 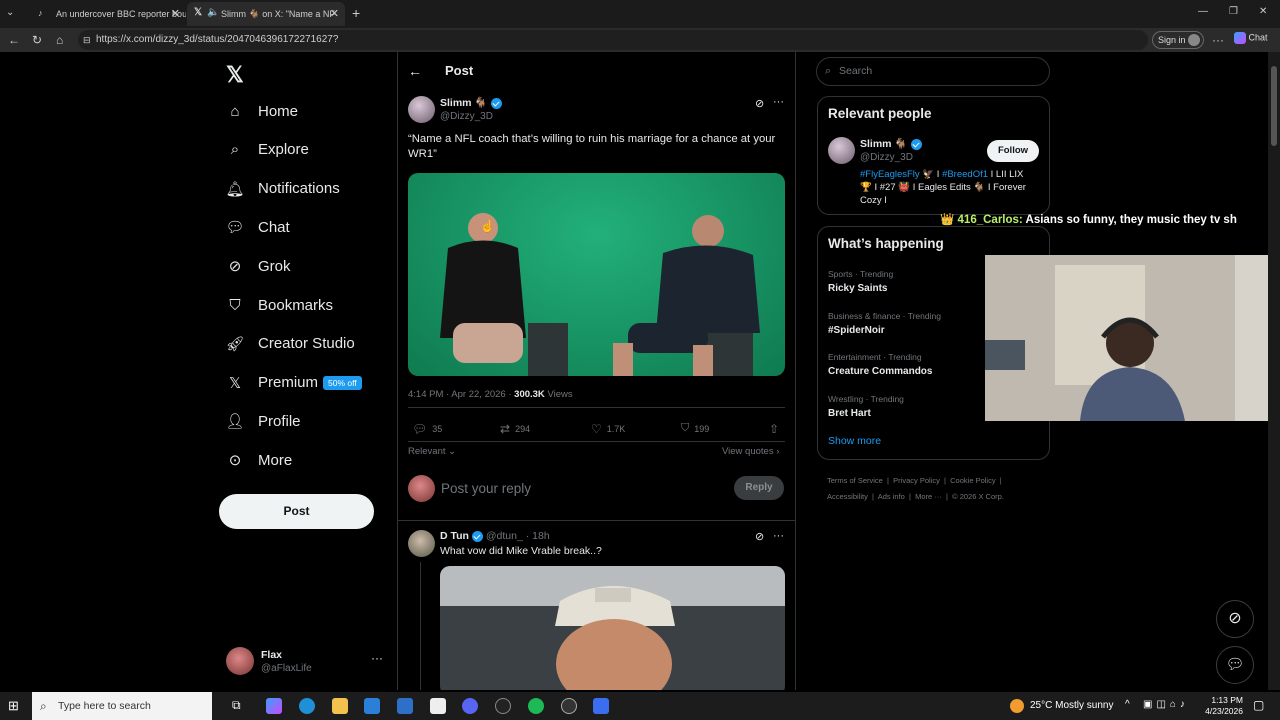 What do you see at coordinates (1258, 705) in the screenshot?
I see `notification-icon: ▢` at bounding box center [1258, 705].